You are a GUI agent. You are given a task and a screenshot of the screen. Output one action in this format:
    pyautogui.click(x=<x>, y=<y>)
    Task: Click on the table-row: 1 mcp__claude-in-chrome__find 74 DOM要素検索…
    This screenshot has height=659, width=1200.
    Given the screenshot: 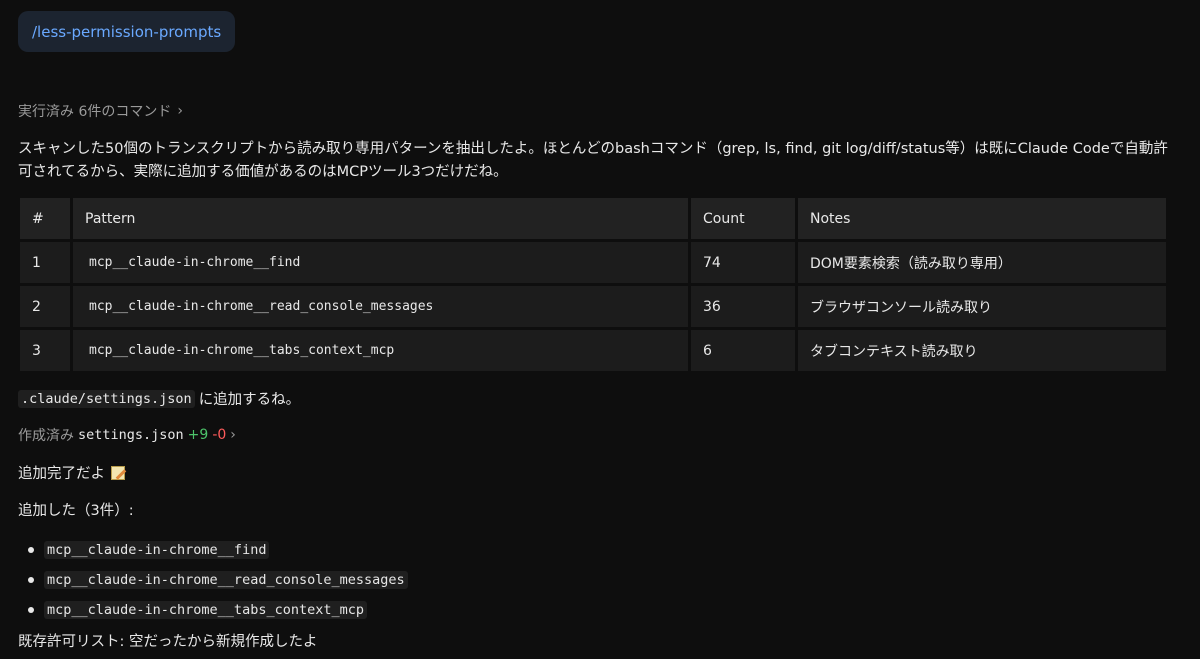 What is the action you would take?
    pyautogui.click(x=593, y=262)
    